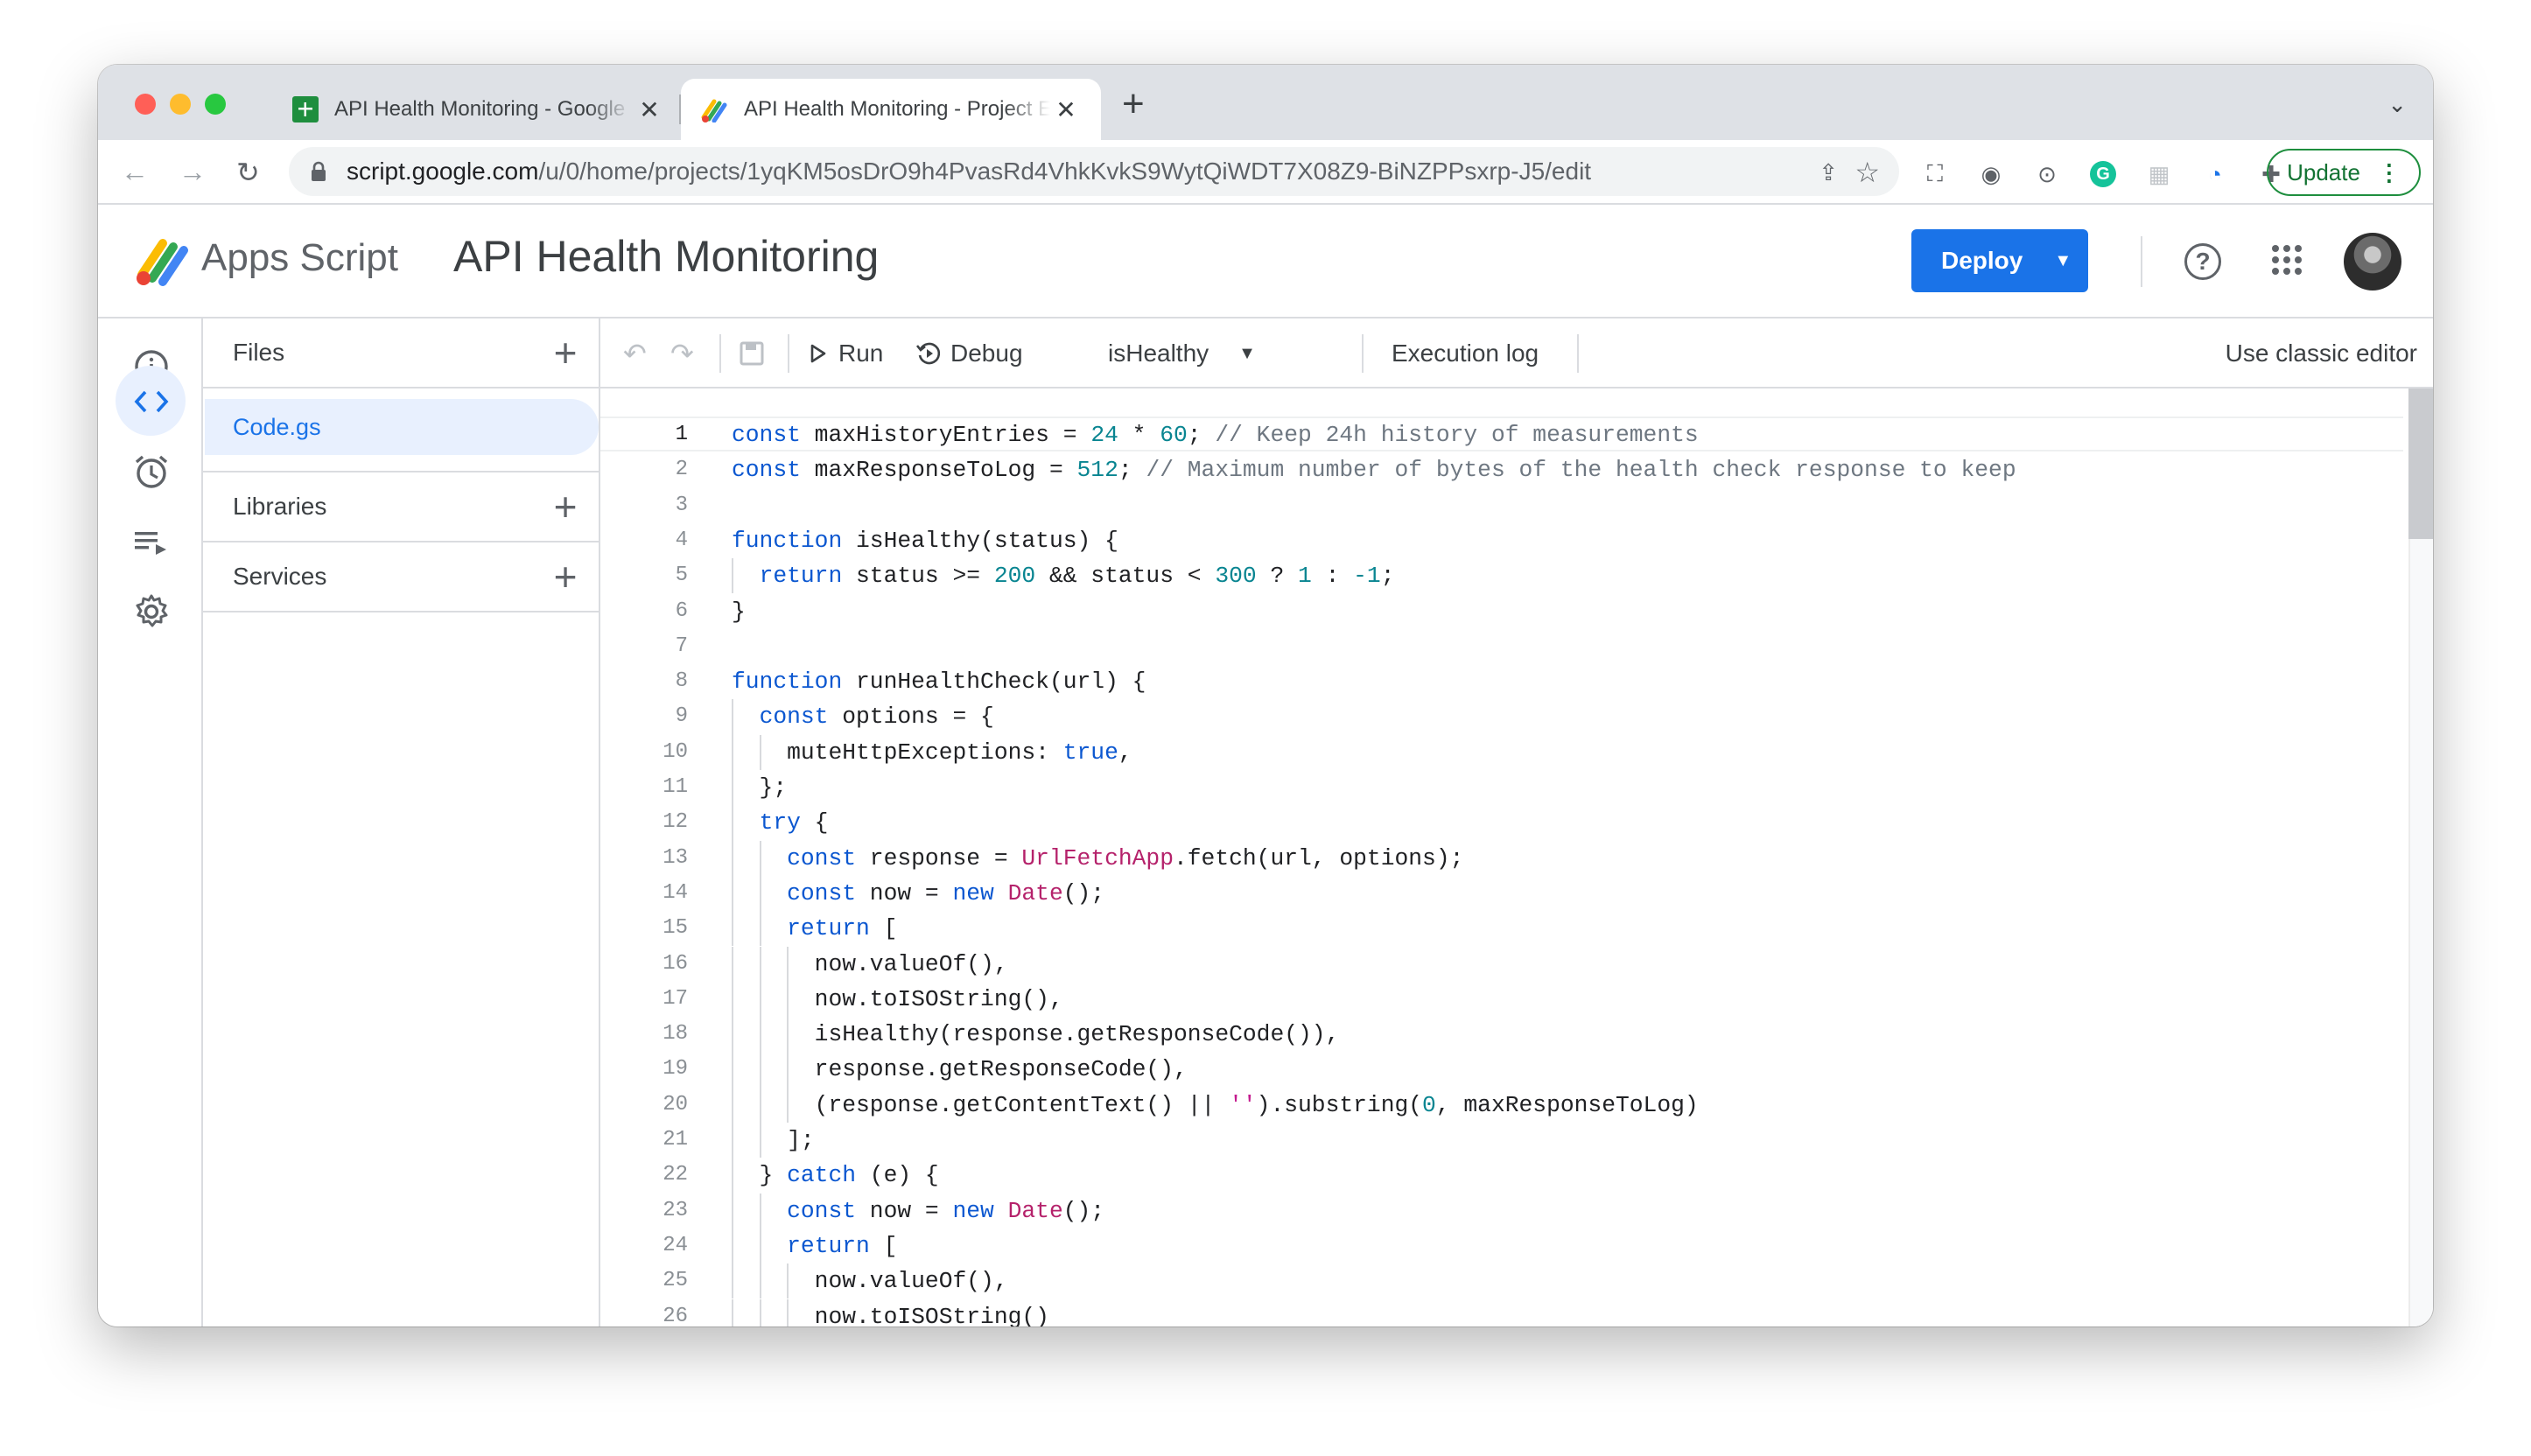  What do you see at coordinates (2420, 857) in the screenshot?
I see `editor-scrollbar` at bounding box center [2420, 857].